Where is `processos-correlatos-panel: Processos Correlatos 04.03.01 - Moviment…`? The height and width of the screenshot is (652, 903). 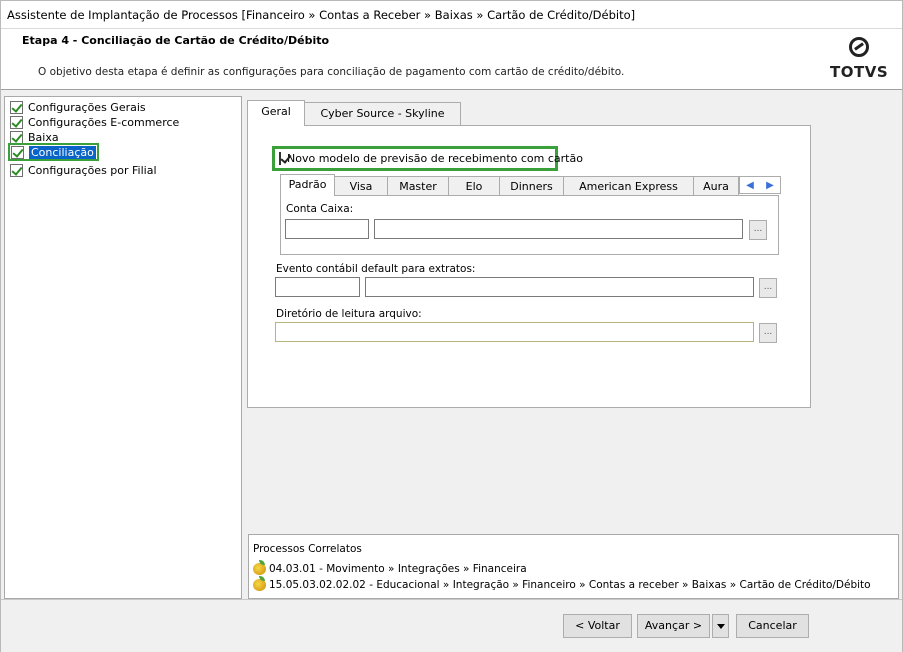
processos-correlatos-panel: Processos Correlatos 04.03.01 - Moviment… is located at coordinates (573, 566).